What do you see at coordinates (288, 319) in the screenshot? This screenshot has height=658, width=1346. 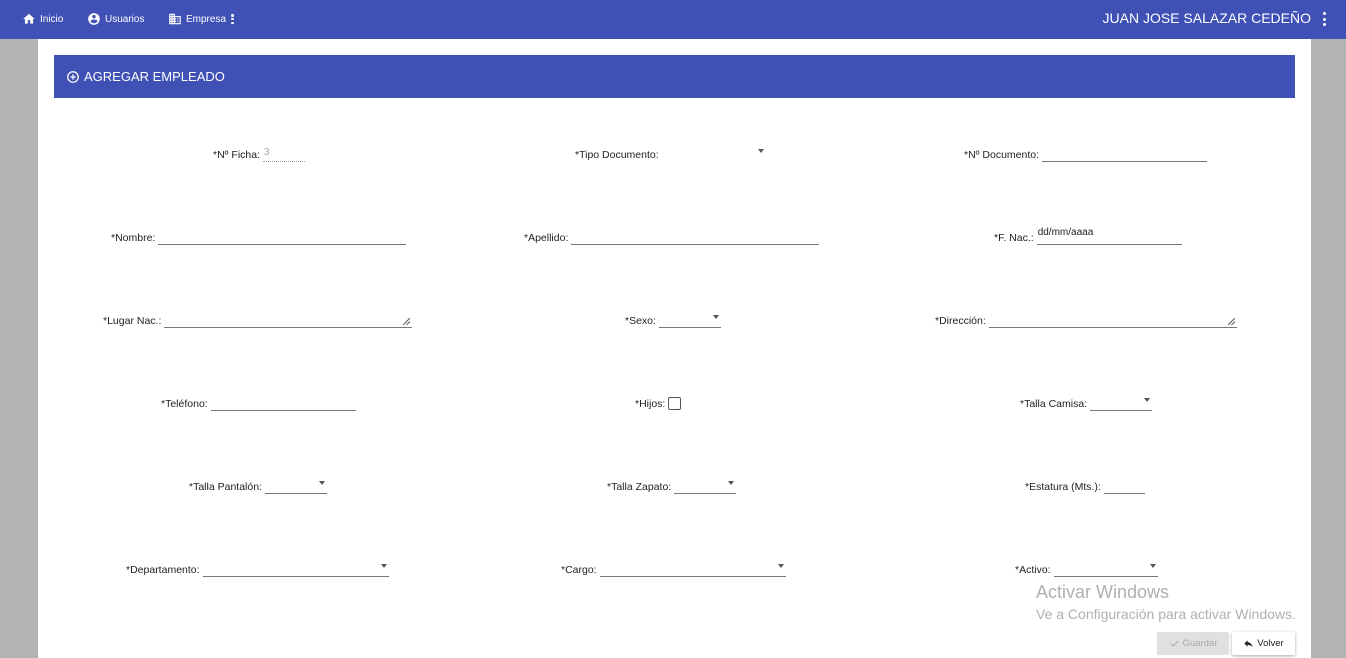 I see `lugar-nacimiento-textarea` at bounding box center [288, 319].